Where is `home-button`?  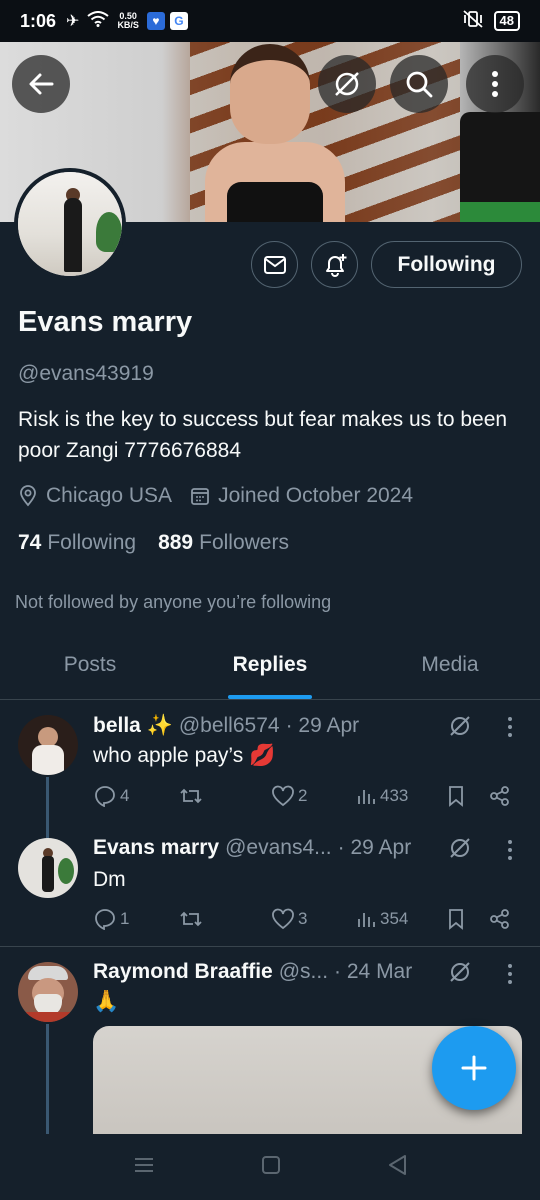 home-button is located at coordinates (271, 1167).